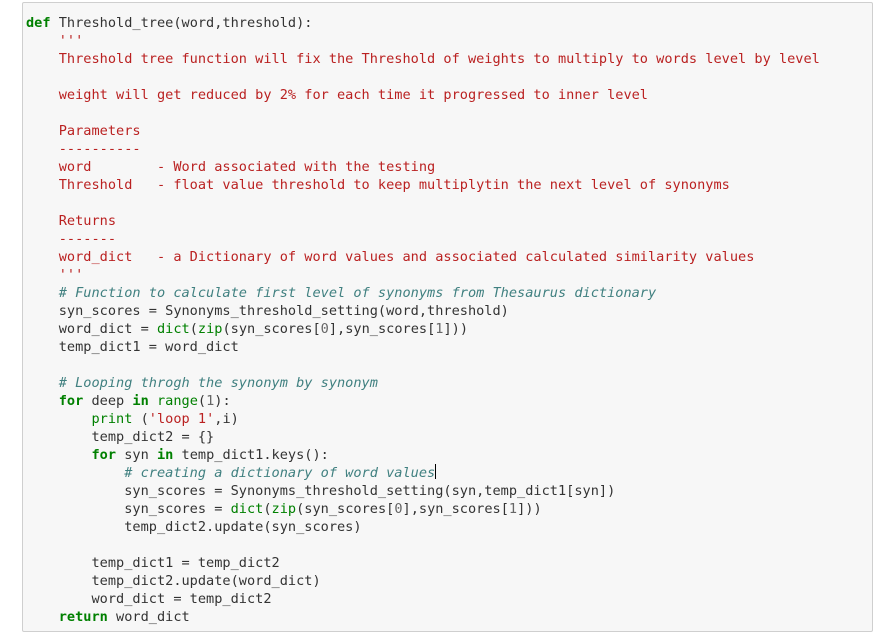 The width and height of the screenshot is (875, 637). What do you see at coordinates (132, 347) in the screenshot?
I see `code-line: temp_dict1 = word_dict` at bounding box center [132, 347].